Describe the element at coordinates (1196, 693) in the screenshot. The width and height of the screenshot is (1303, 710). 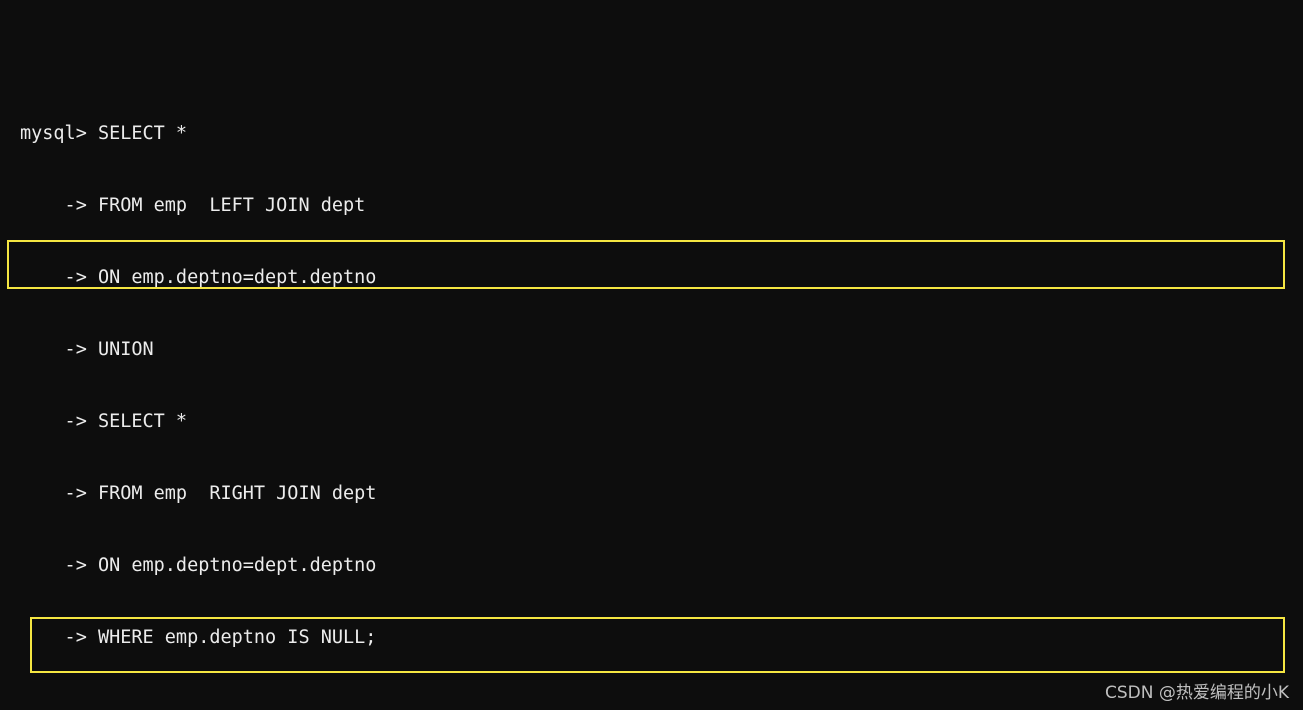
I see `watermark: CSDN @热爱编程的小K` at that location.